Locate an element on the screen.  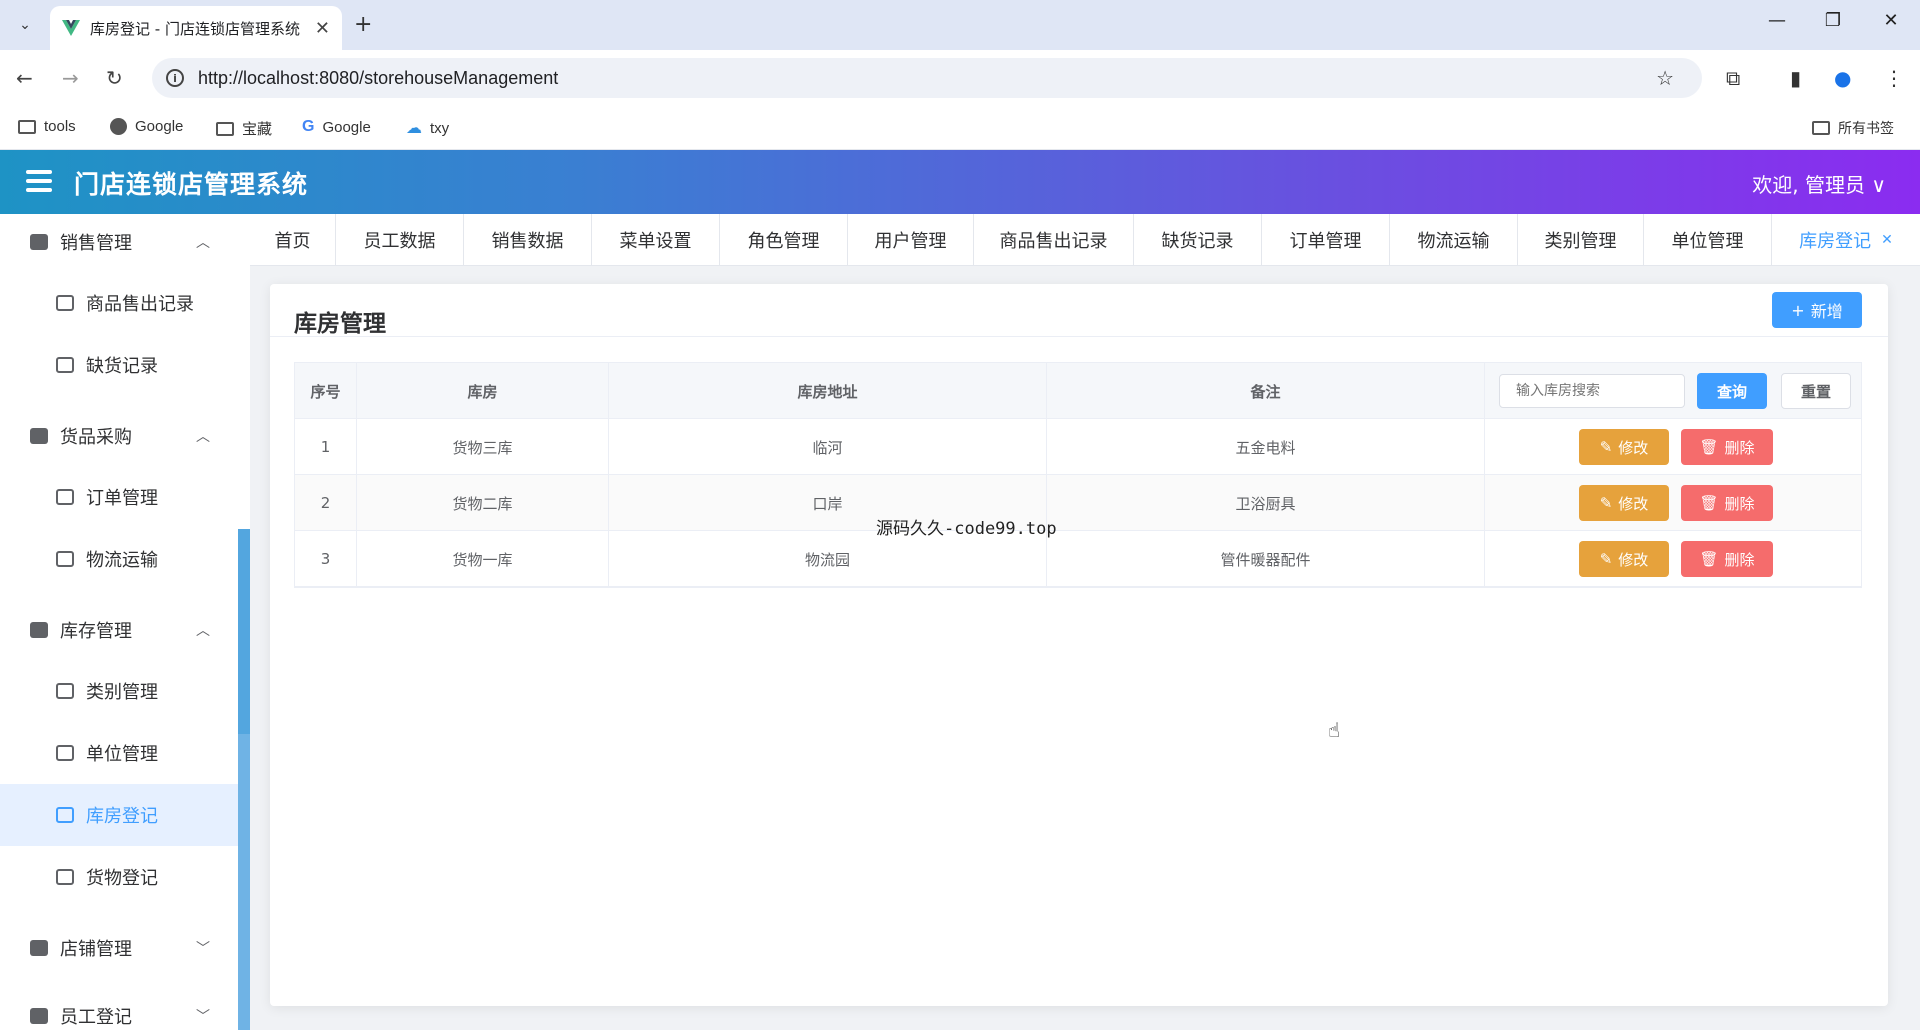
bookmark-google-2: G Google is located at coordinates (336, 127).